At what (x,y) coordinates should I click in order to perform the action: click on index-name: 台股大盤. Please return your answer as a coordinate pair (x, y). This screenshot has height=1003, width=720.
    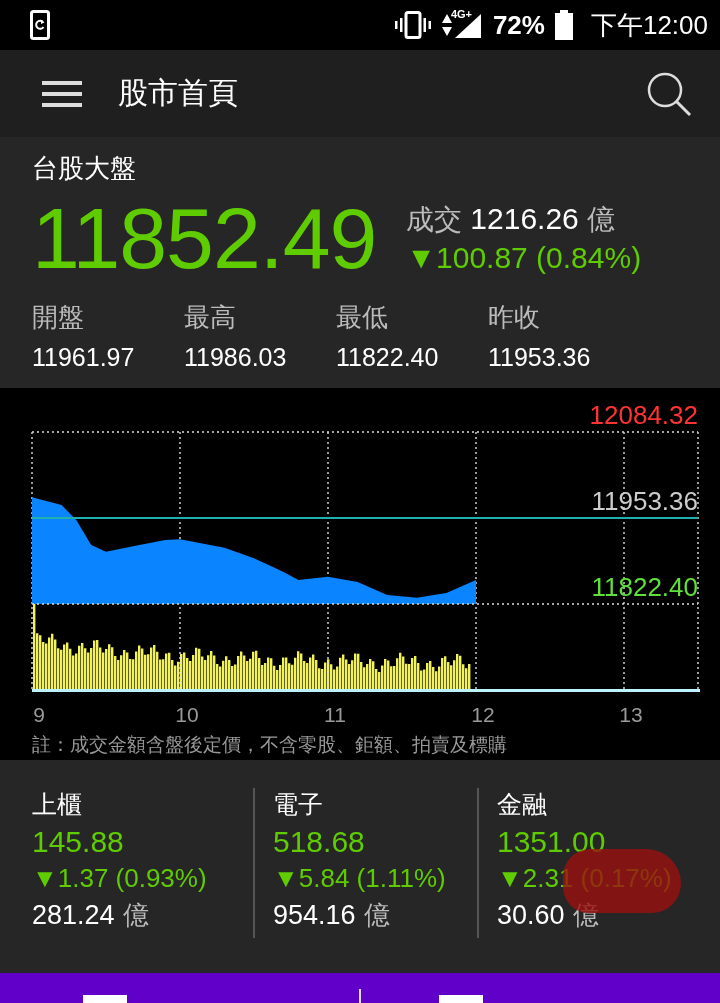
    Looking at the image, I should click on (84, 168).